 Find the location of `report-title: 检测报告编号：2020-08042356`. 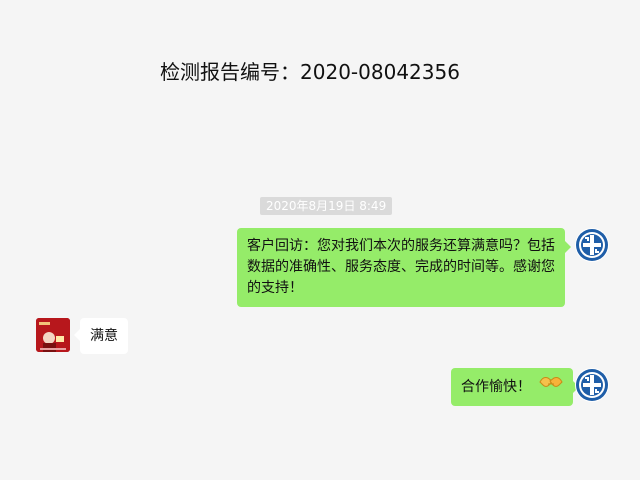

report-title: 检测报告编号：2020-08042356 is located at coordinates (310, 72).